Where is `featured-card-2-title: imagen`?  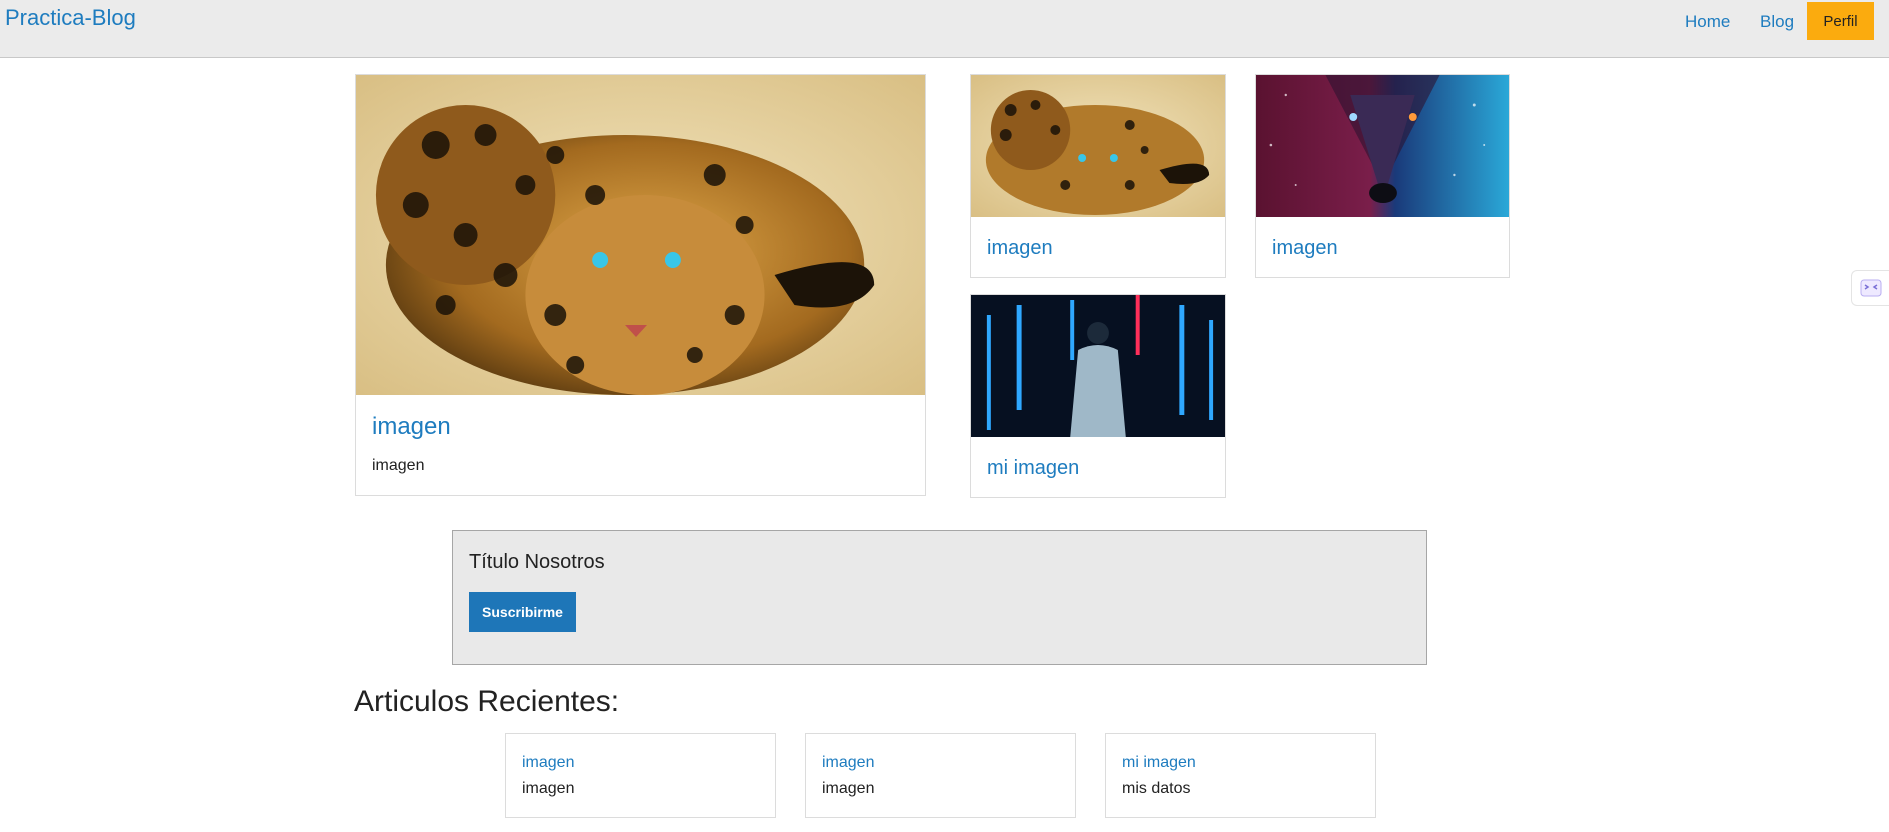
featured-card-2-title: imagen is located at coordinates (1305, 248).